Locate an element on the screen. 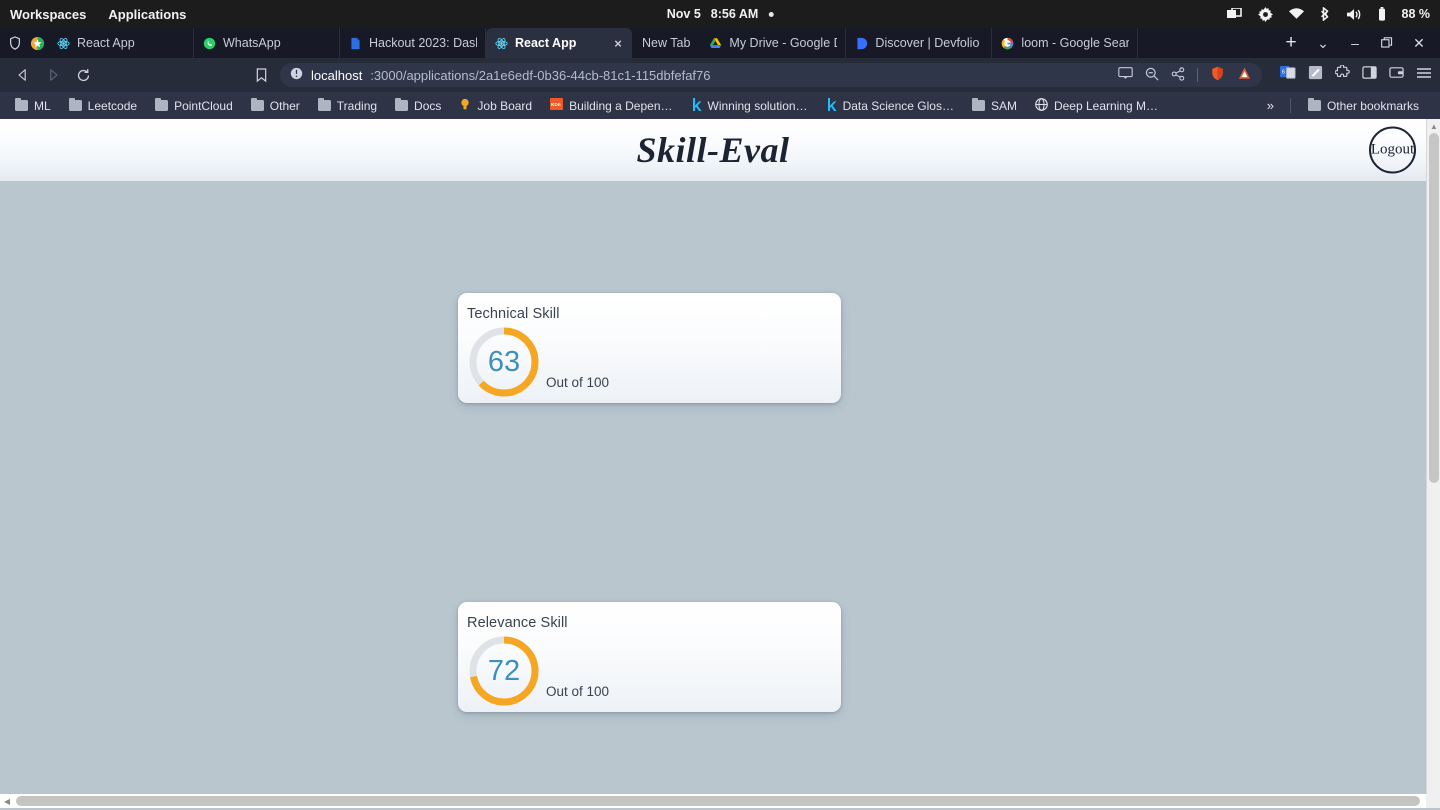 The image size is (1440, 810). whatsapp-icon is located at coordinates (209, 43).